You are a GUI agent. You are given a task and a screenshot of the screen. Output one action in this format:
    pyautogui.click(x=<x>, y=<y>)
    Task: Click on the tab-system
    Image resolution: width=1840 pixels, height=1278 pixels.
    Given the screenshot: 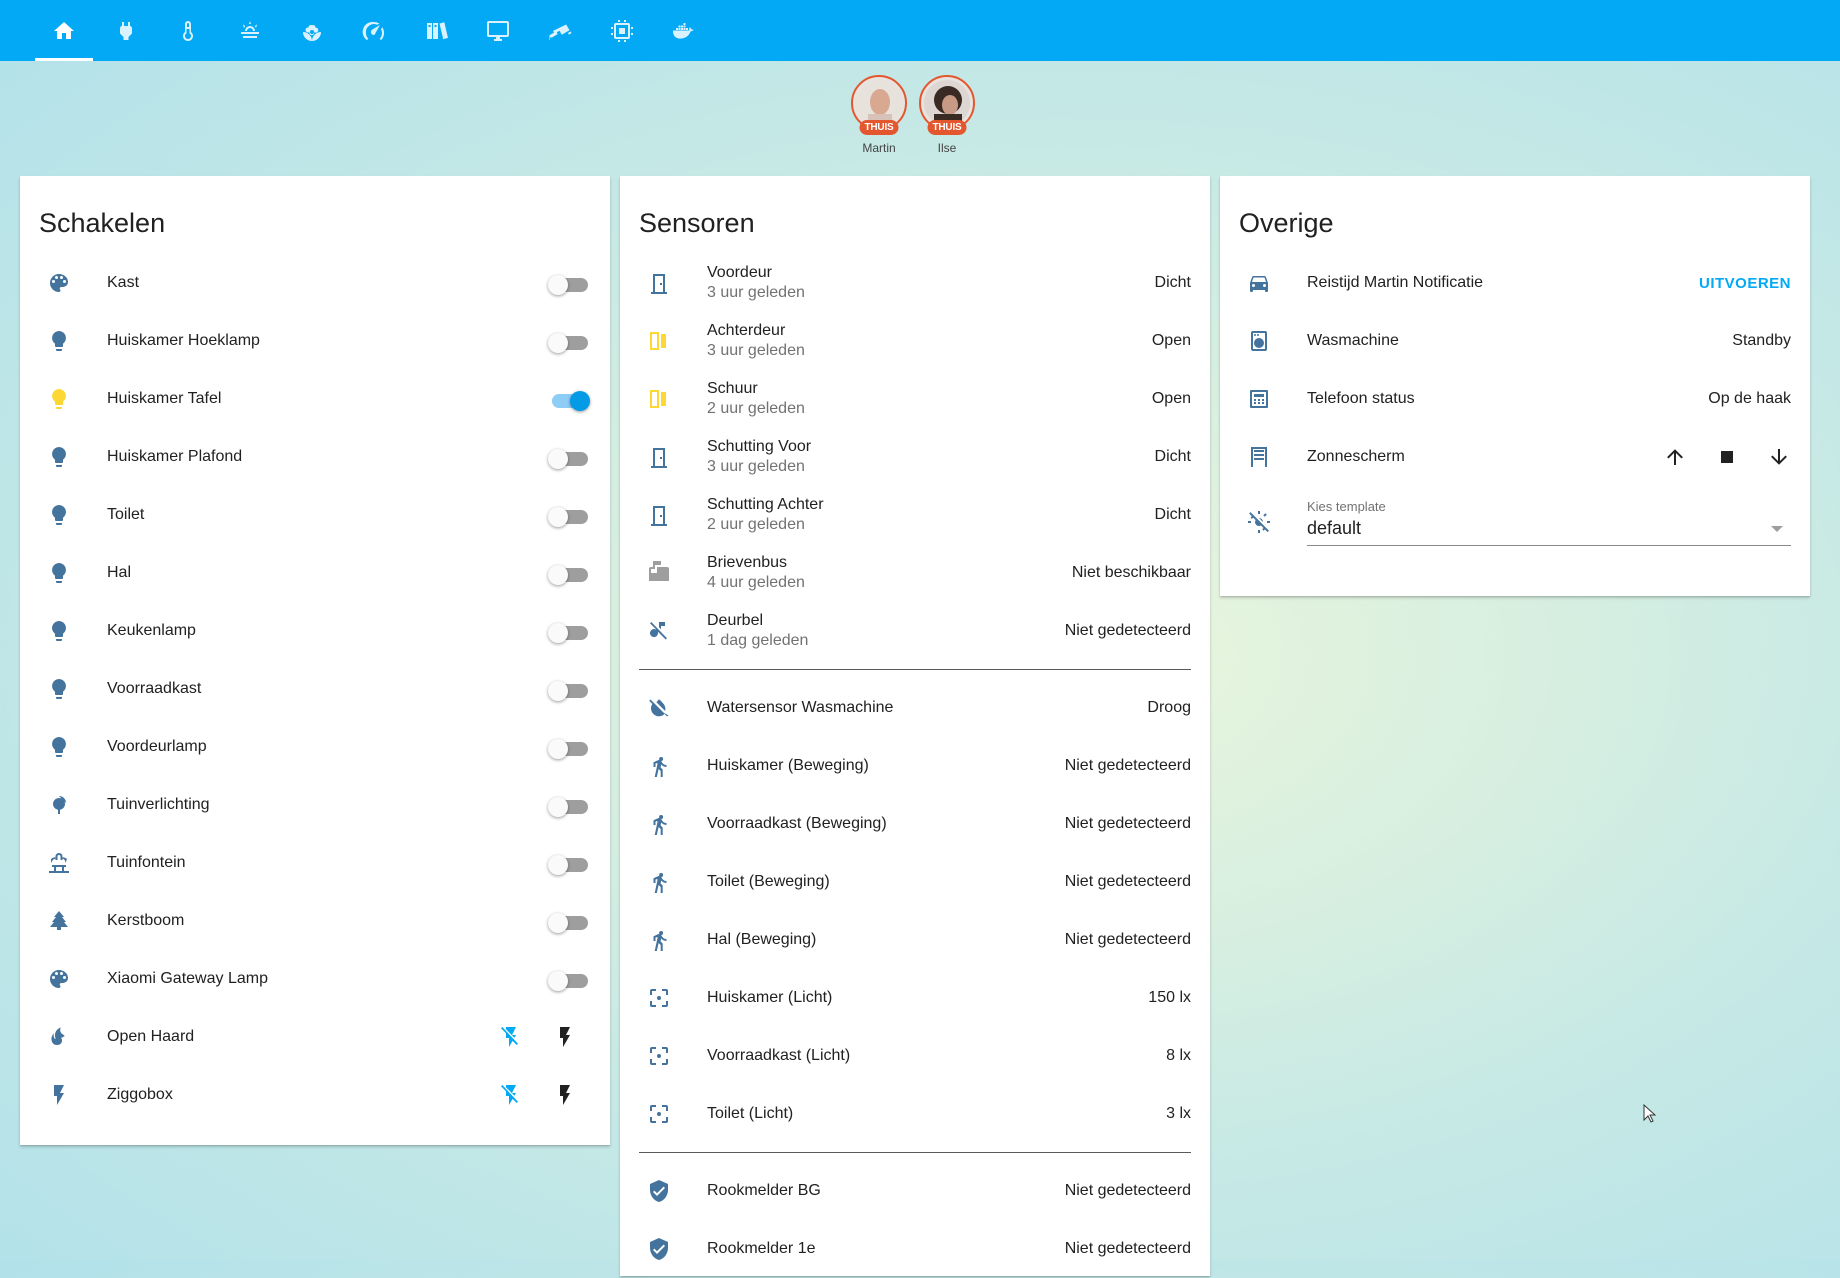 What is the action you would take?
    pyautogui.click(x=374, y=30)
    